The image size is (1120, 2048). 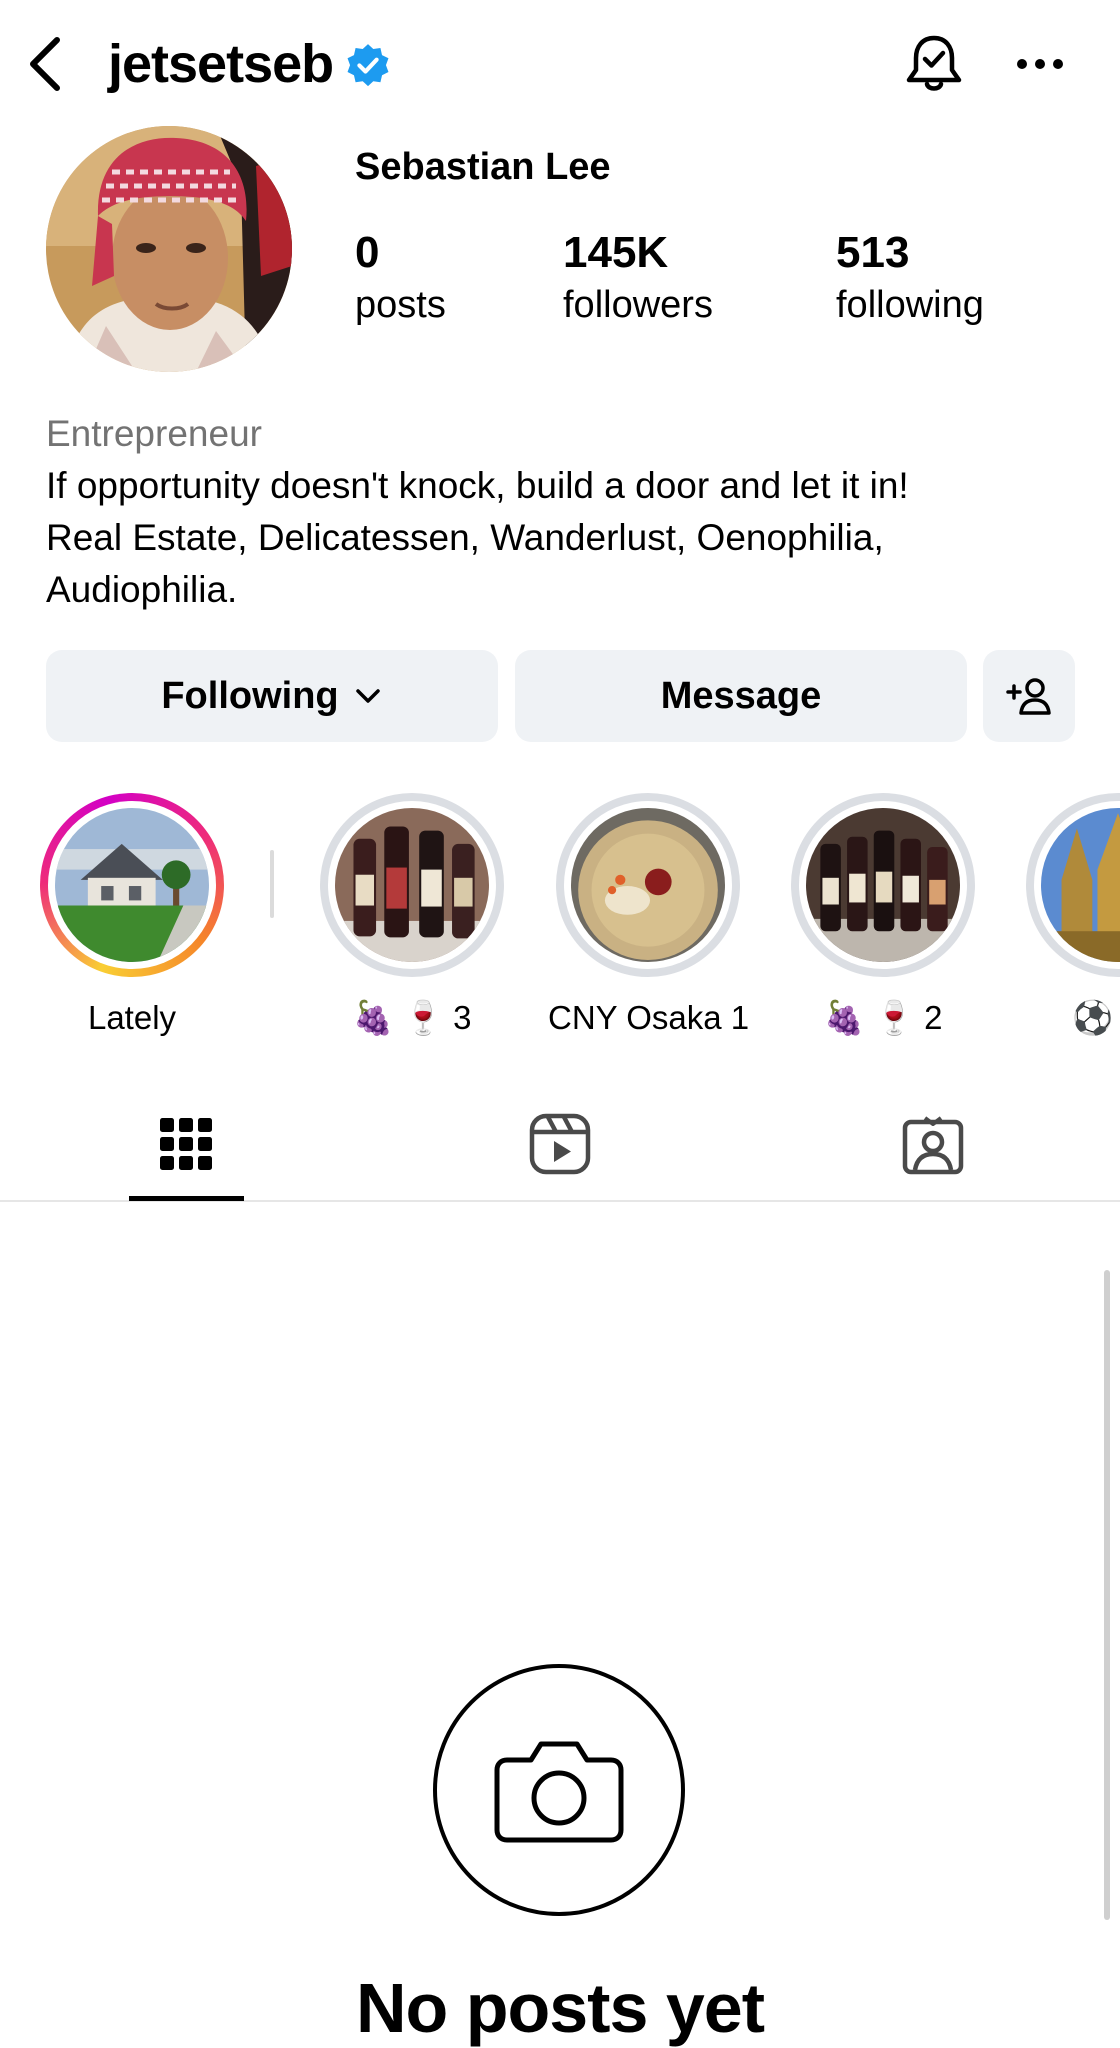 I want to click on tagged-icon, so click(x=933, y=1145).